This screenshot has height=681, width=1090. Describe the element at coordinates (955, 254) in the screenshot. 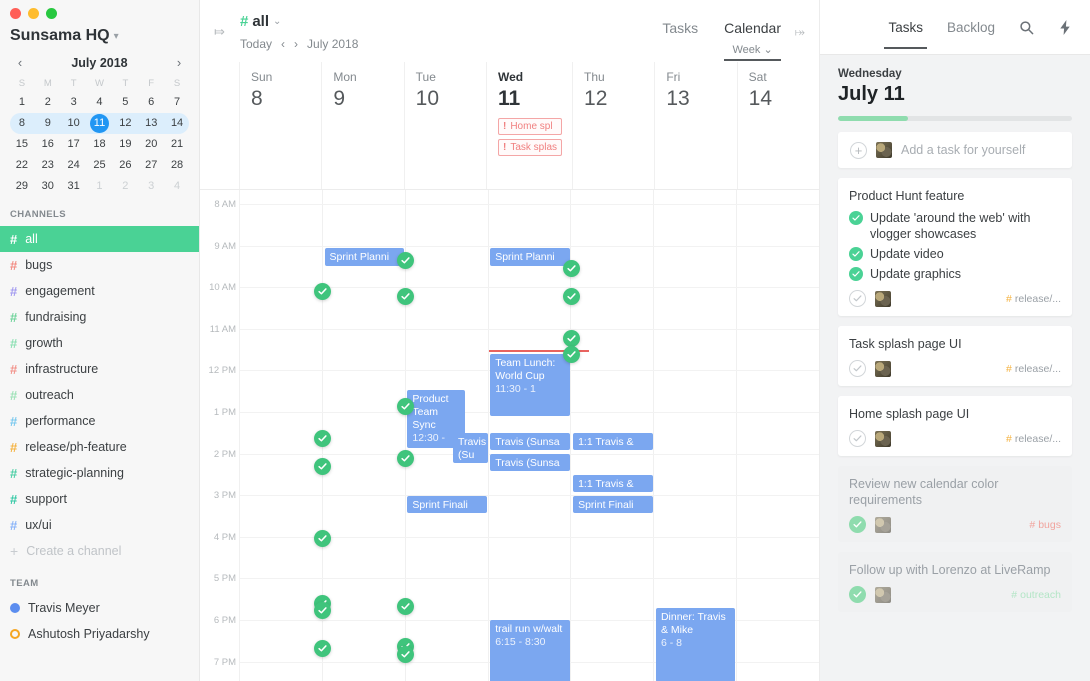

I see `subtask-item: Update video` at that location.